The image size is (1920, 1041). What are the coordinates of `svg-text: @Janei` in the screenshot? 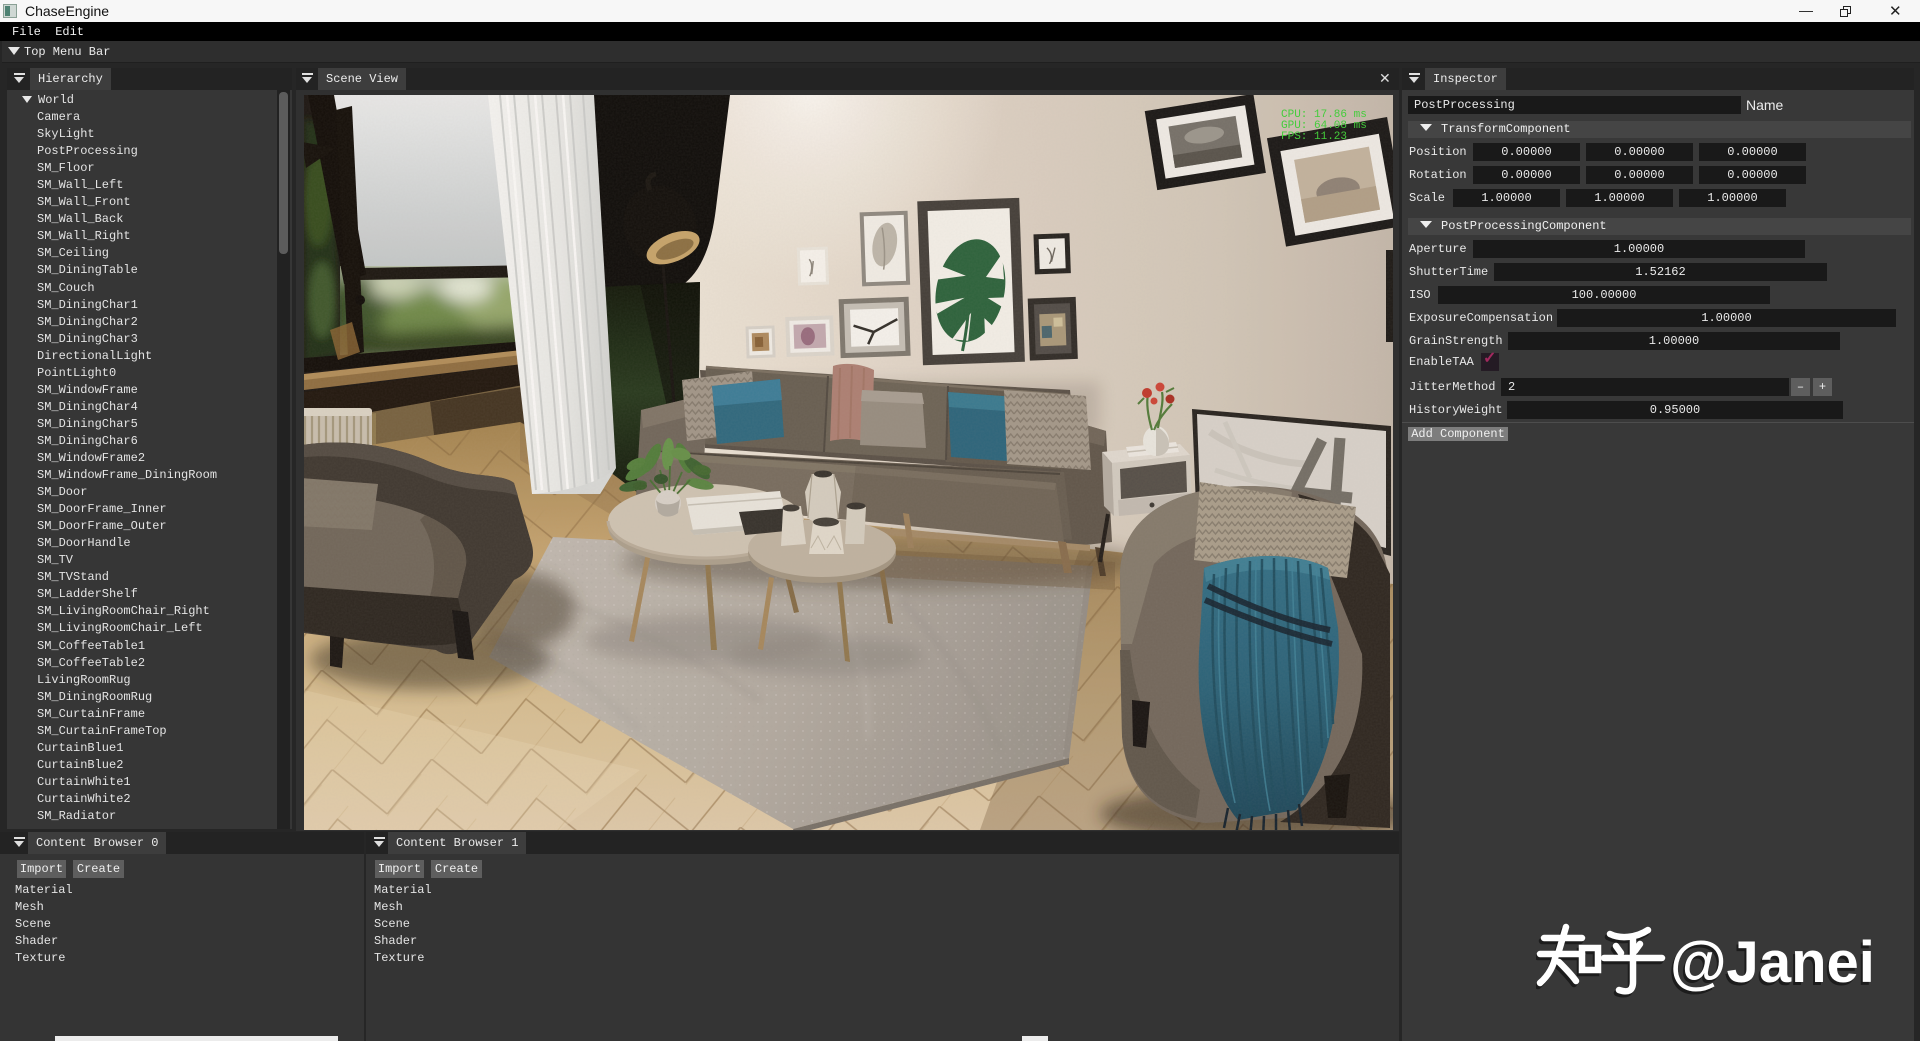 It's located at (1772, 962).